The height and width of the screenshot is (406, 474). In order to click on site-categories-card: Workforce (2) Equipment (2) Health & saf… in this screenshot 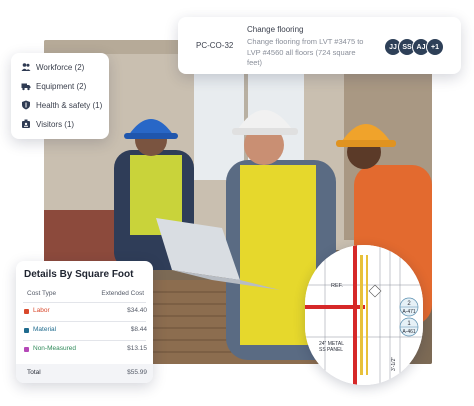, I will do `click(60, 96)`.